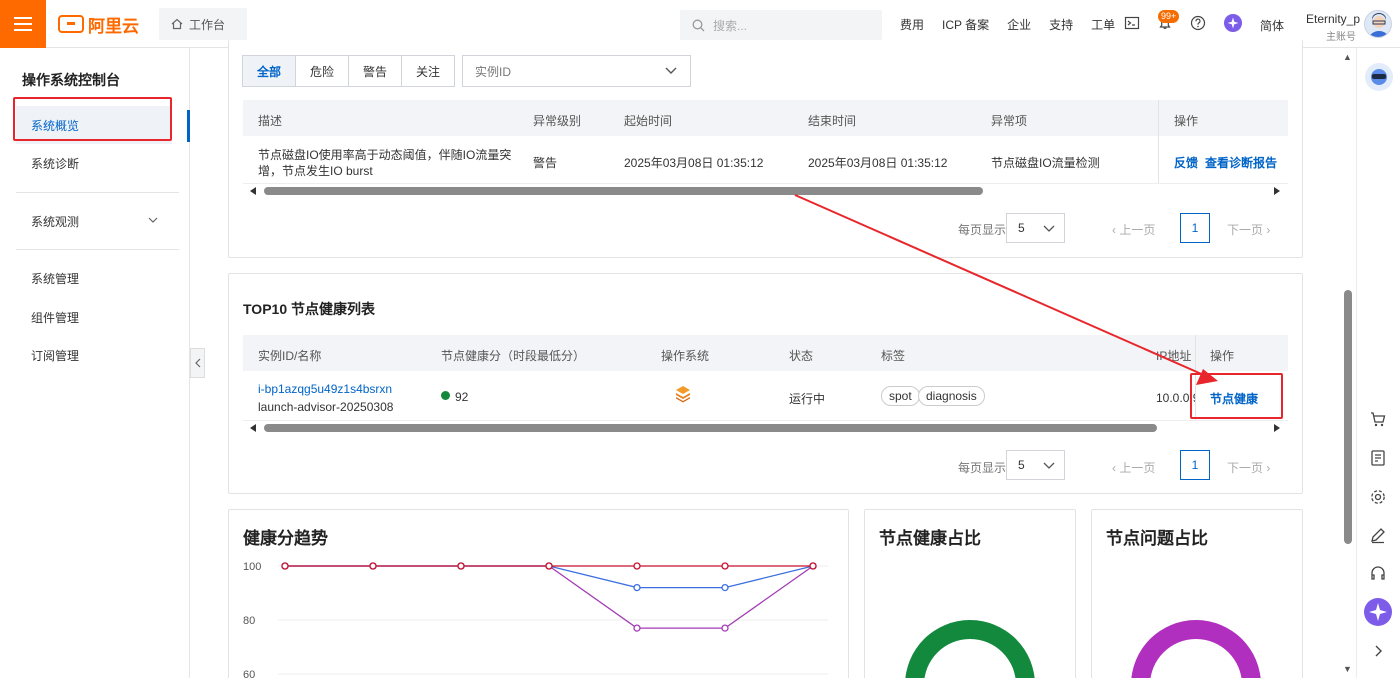 This screenshot has height=678, width=1400. What do you see at coordinates (98, 24) in the screenshot?
I see `brand-logo: 阿里云` at bounding box center [98, 24].